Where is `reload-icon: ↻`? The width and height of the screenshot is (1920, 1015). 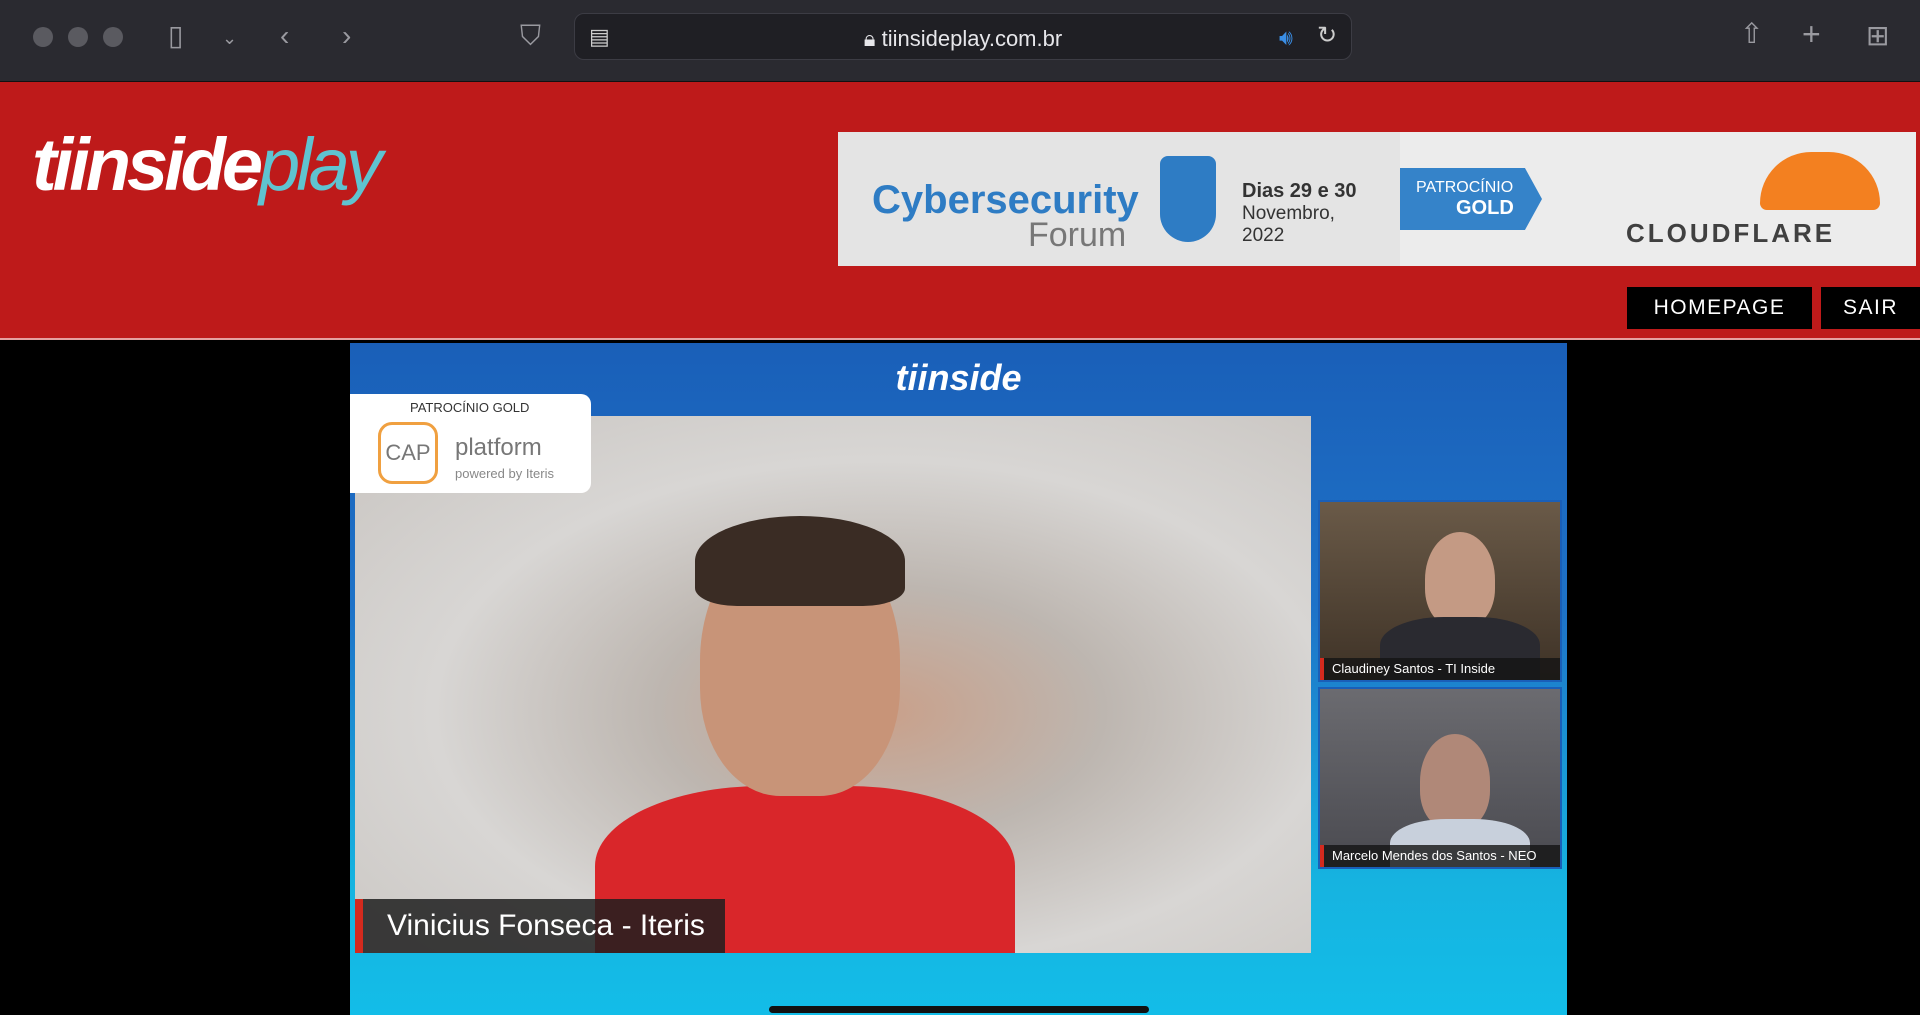 reload-icon: ↻ is located at coordinates (1327, 36).